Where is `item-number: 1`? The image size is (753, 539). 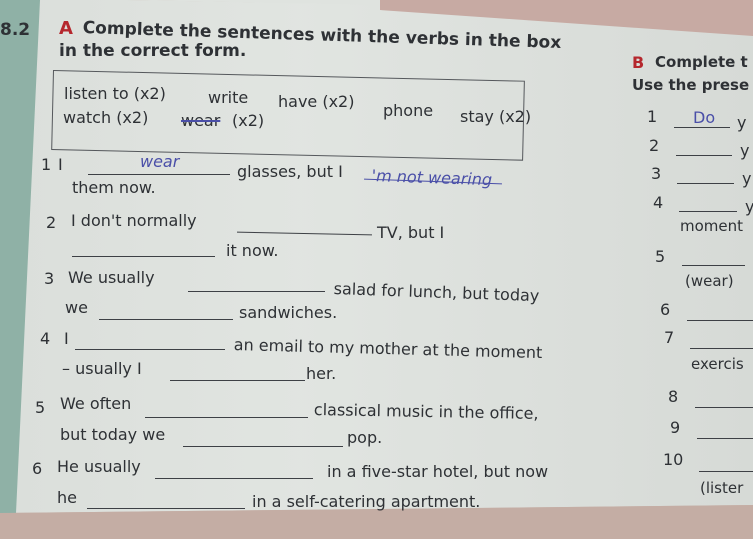 item-number: 1 is located at coordinates (652, 116).